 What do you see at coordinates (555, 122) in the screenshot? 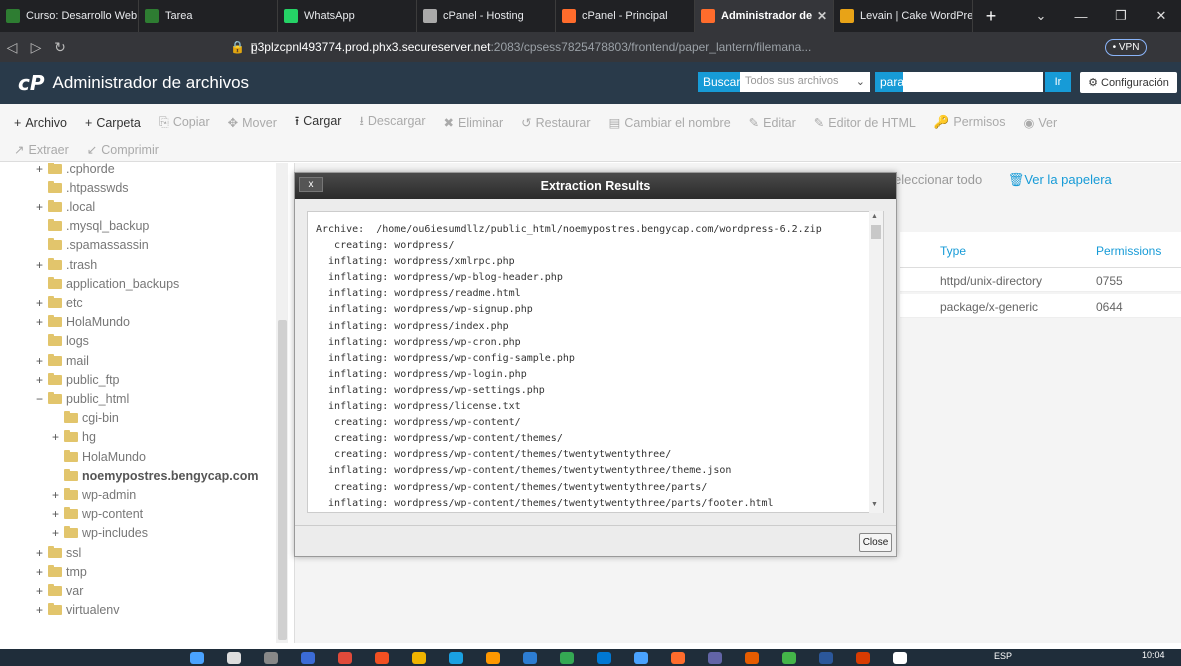
I see `toolbar-button-restaurar: ↺ Restaurar` at bounding box center [555, 122].